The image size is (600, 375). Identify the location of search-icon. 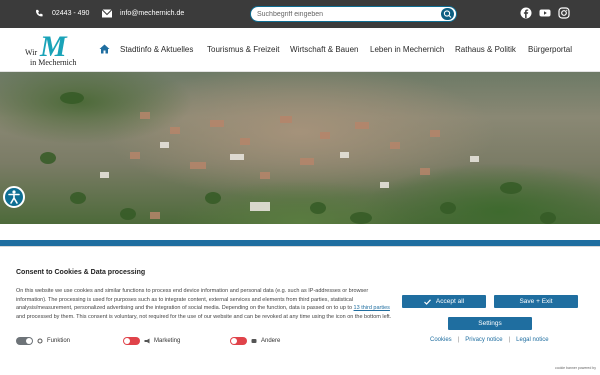
(447, 14).